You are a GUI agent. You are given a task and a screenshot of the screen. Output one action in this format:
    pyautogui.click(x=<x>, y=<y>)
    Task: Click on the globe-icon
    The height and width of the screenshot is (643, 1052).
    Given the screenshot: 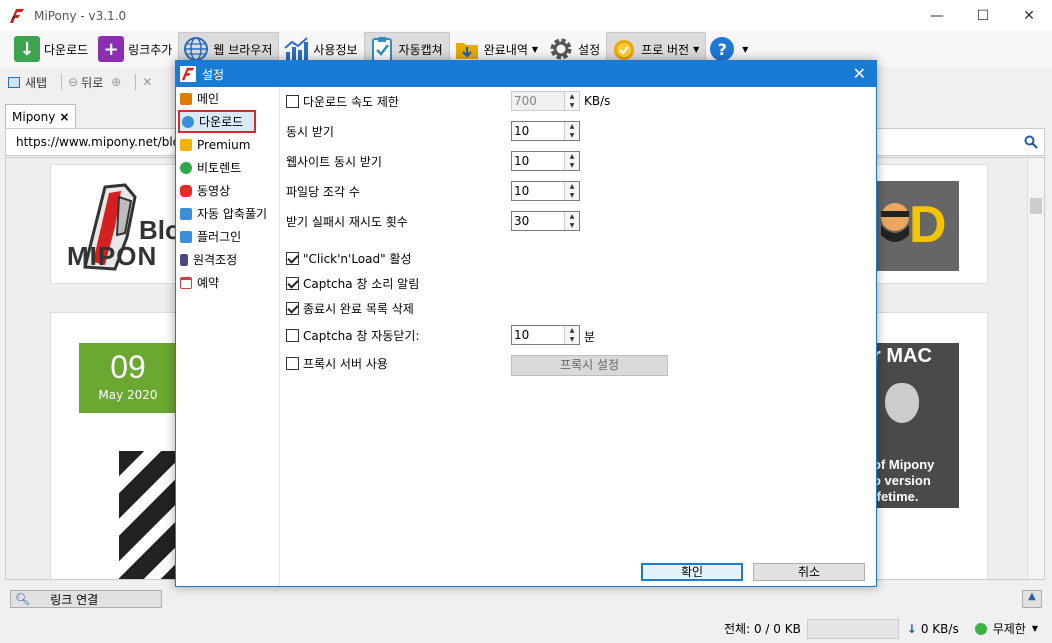 What is the action you would take?
    pyautogui.click(x=196, y=49)
    